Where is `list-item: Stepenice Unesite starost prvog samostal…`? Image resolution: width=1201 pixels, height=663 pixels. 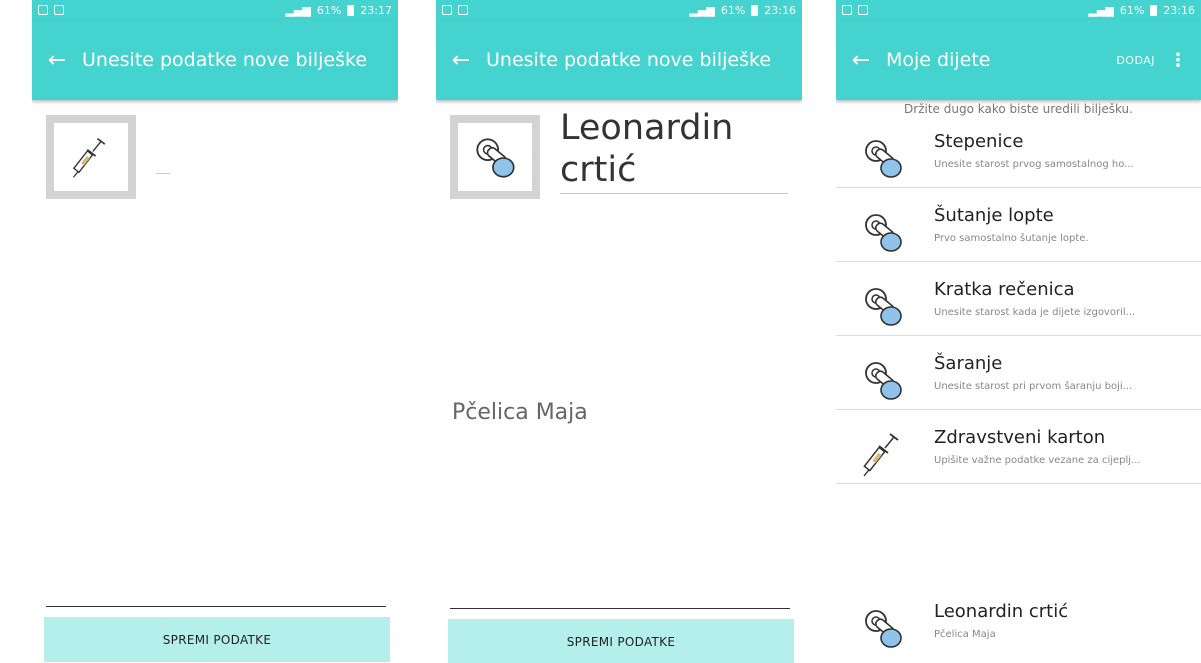 list-item: Stepenice Unesite starost prvog samostal… is located at coordinates (1018, 156).